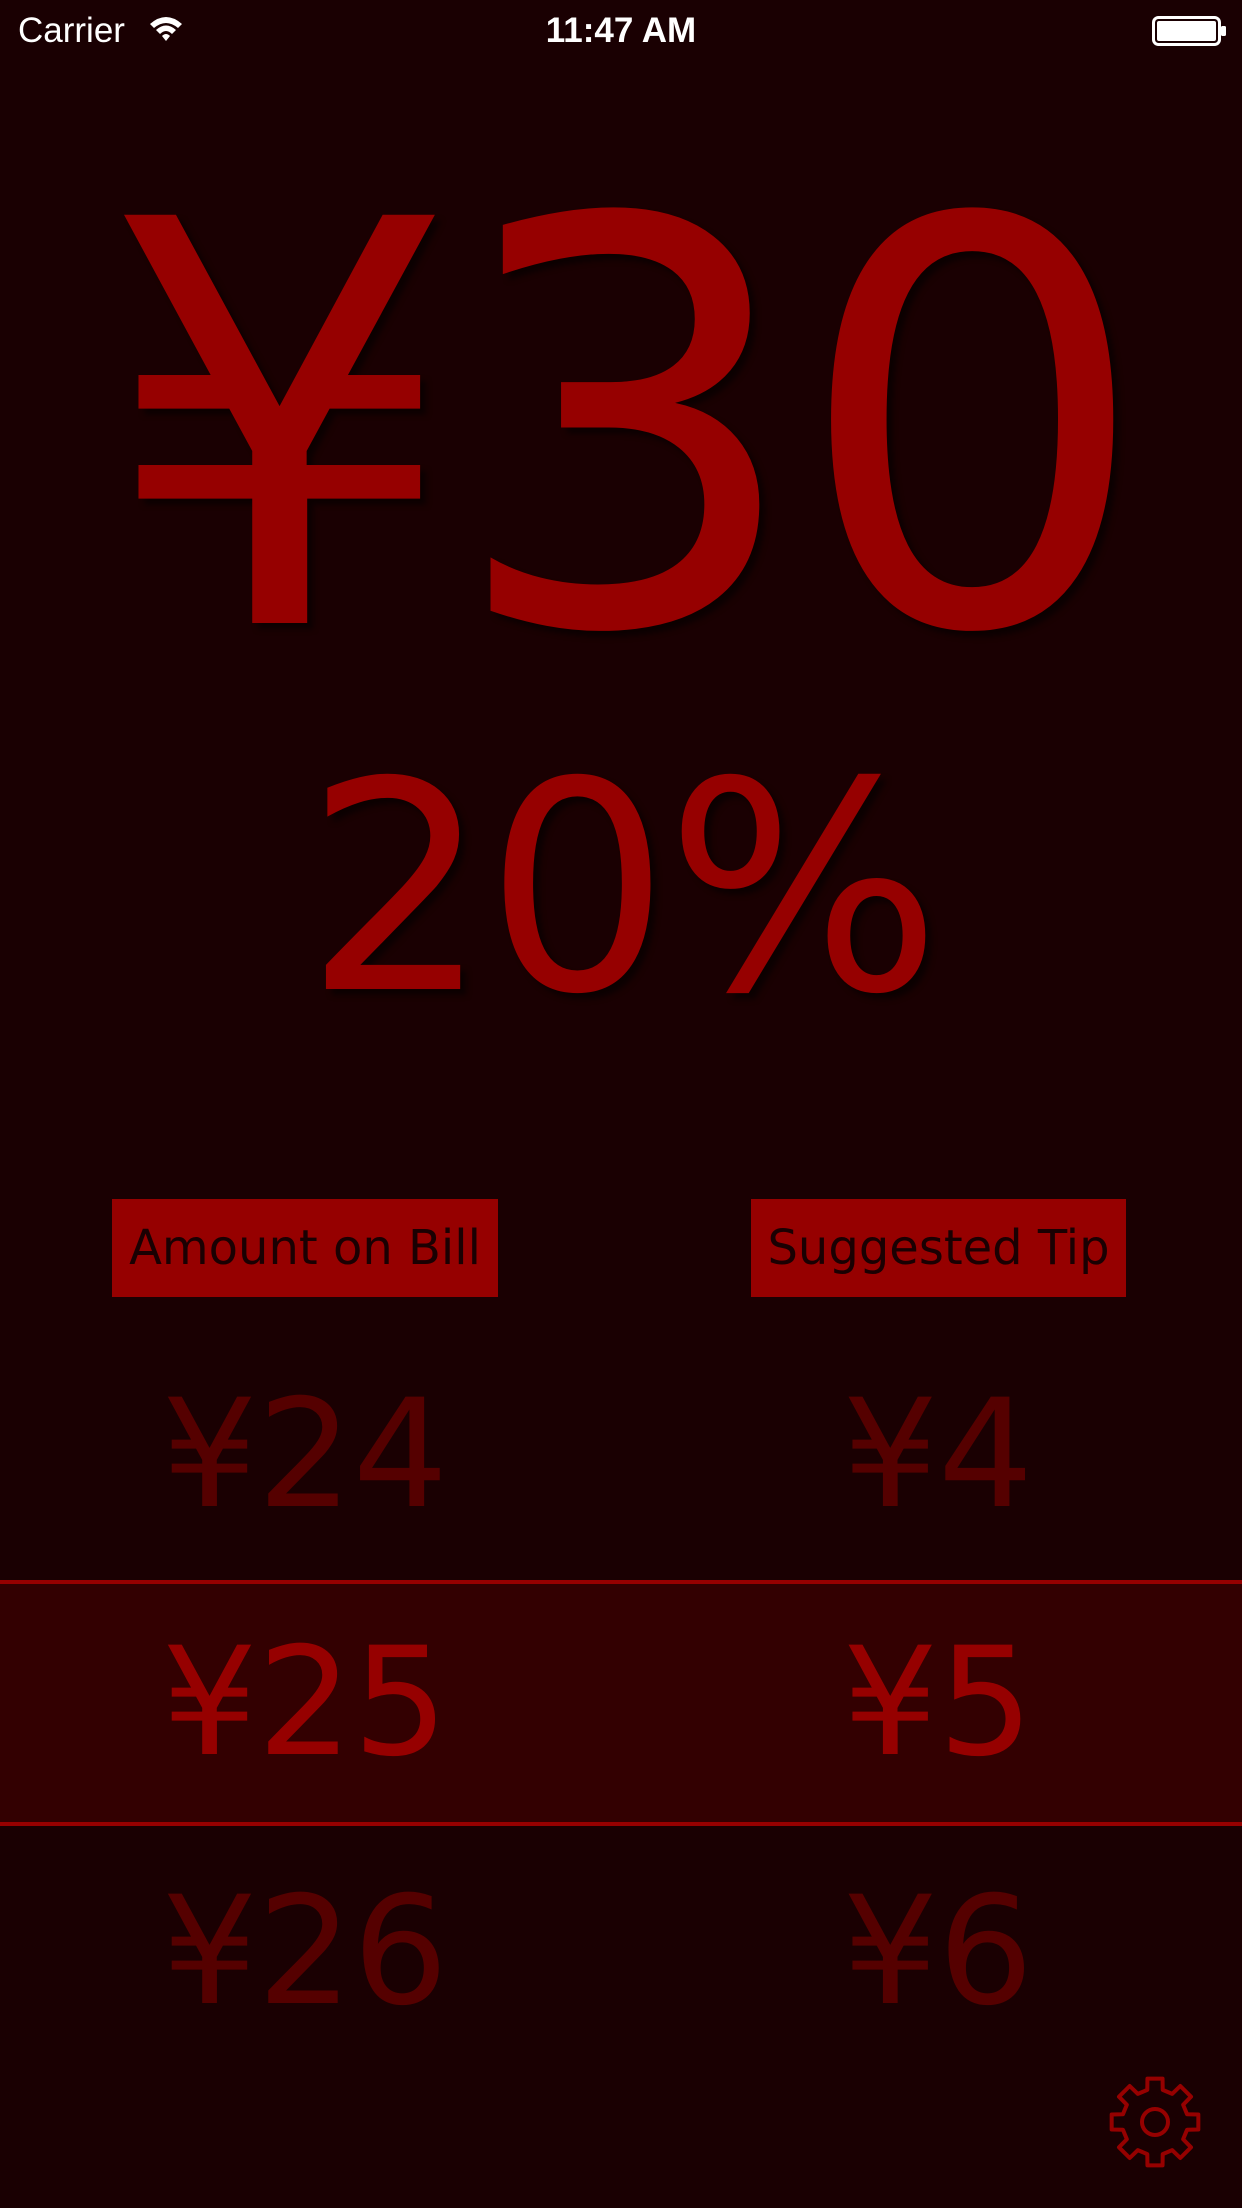 The height and width of the screenshot is (2208, 1242). What do you see at coordinates (305, 1703) in the screenshot?
I see `amount-option-selected: ¥25` at bounding box center [305, 1703].